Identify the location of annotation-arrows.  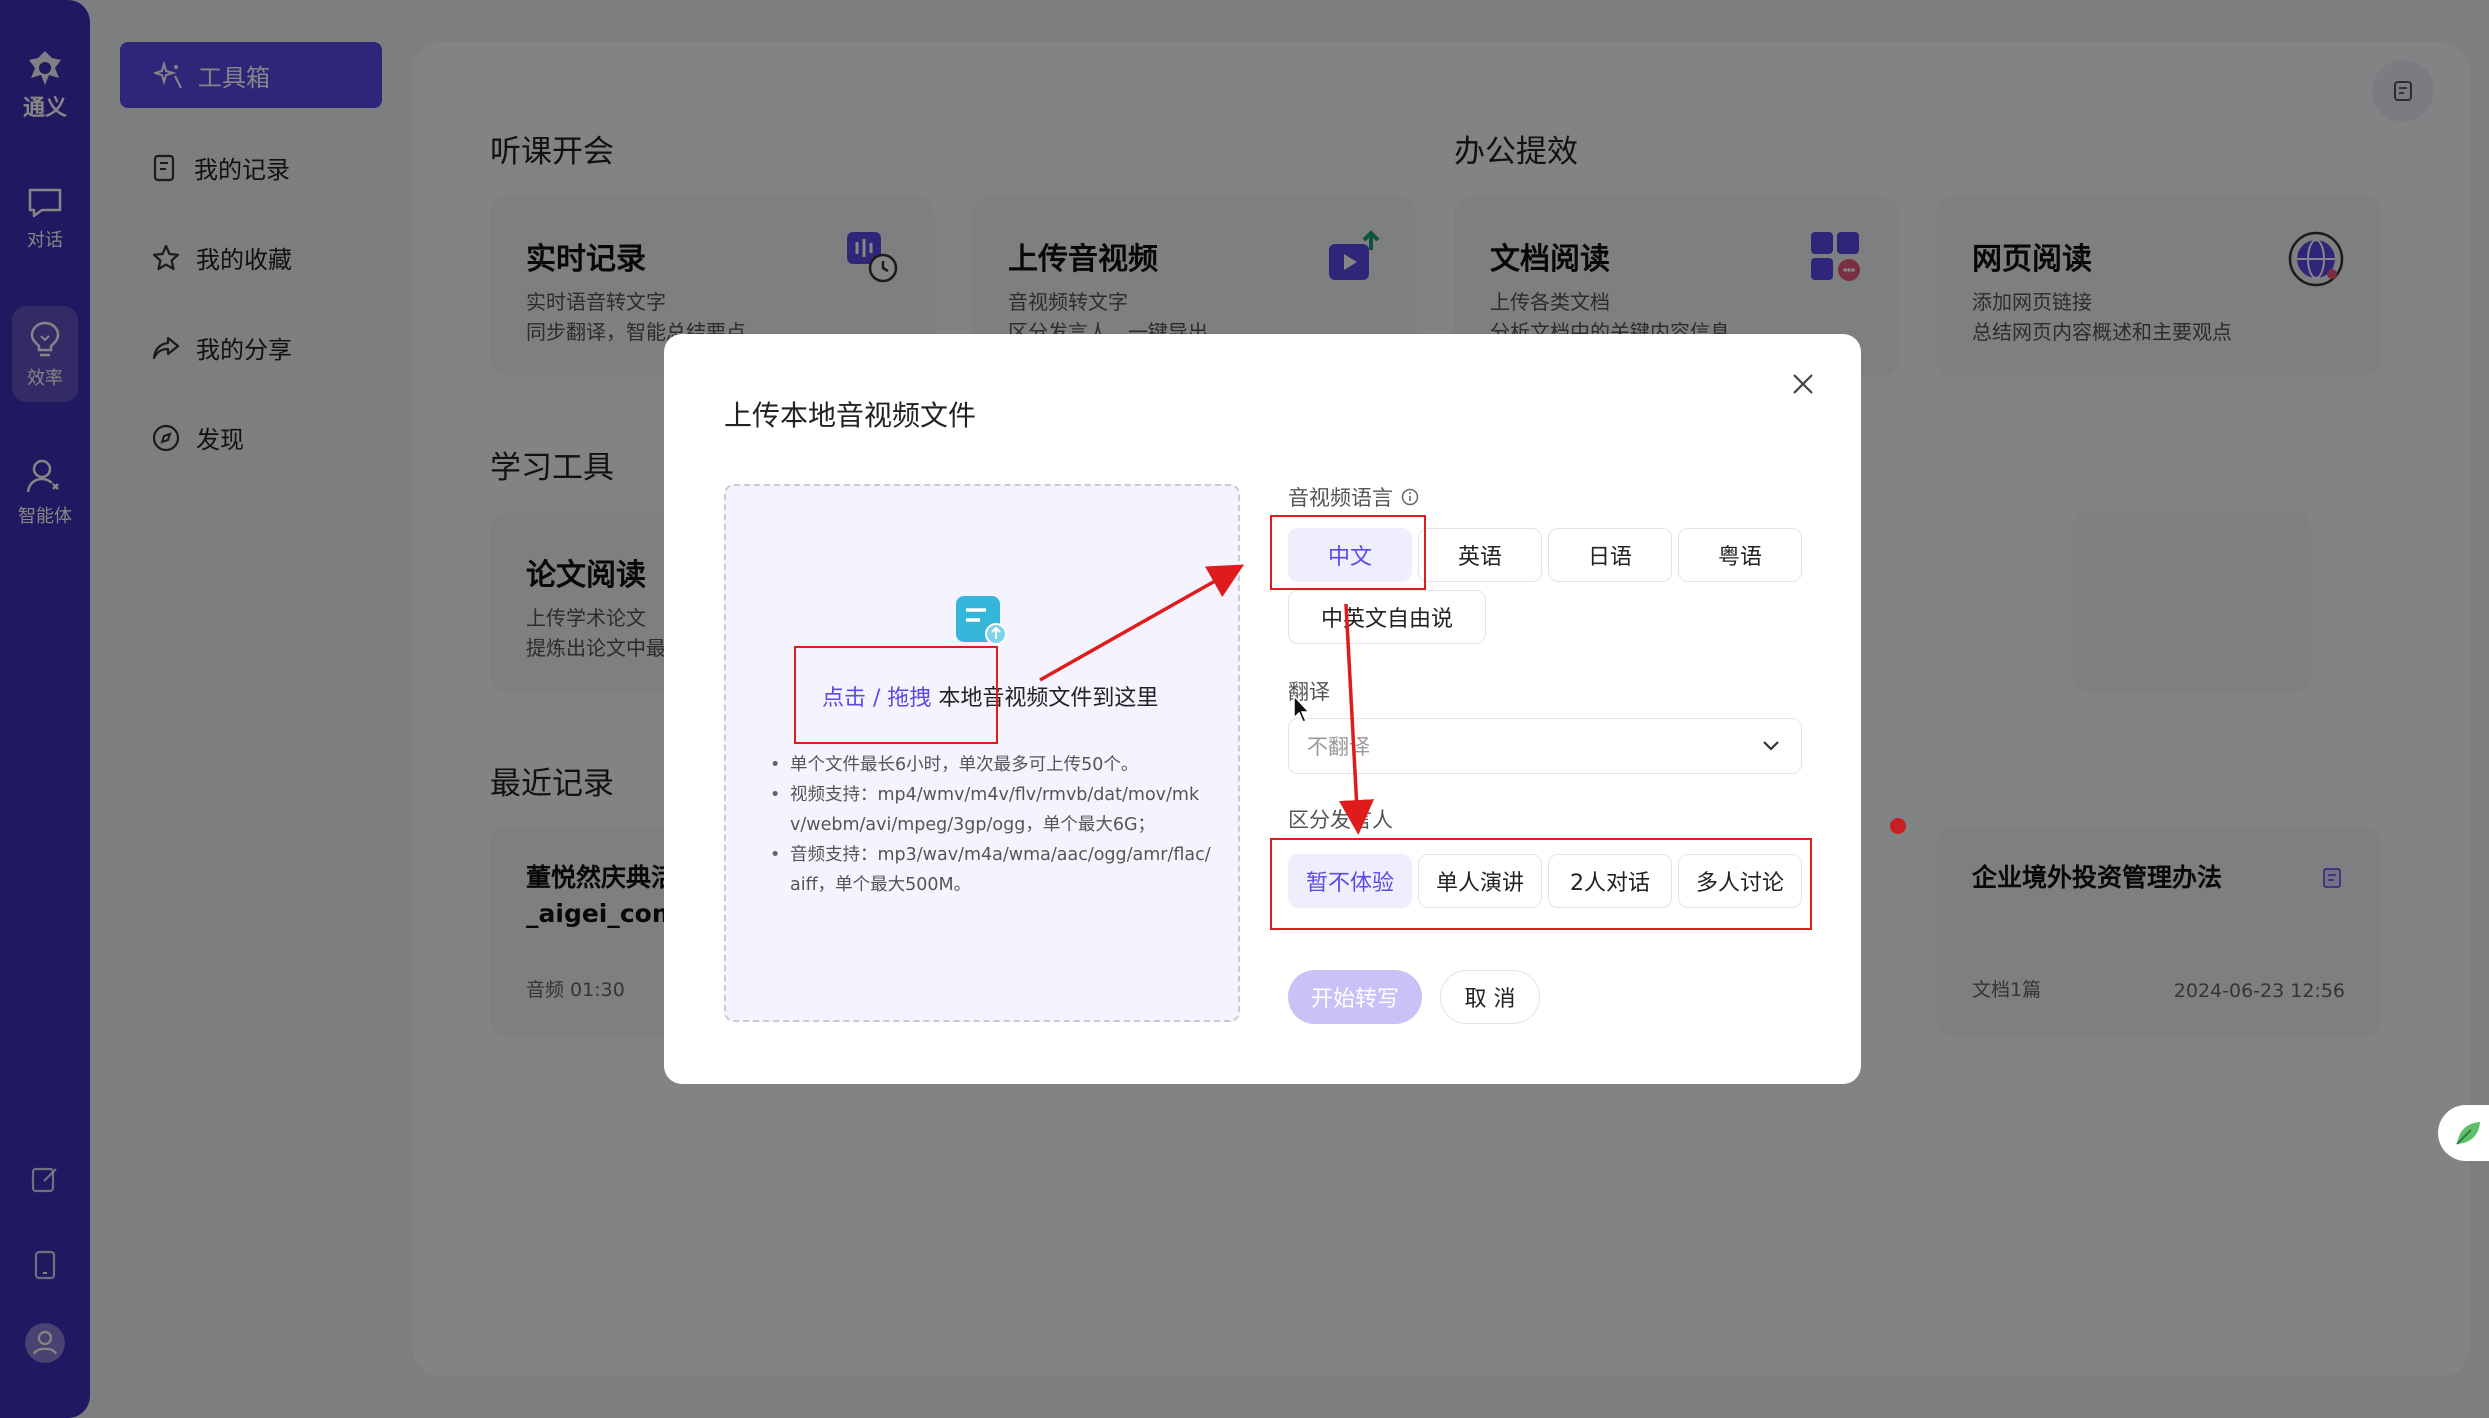
(1206, 699).